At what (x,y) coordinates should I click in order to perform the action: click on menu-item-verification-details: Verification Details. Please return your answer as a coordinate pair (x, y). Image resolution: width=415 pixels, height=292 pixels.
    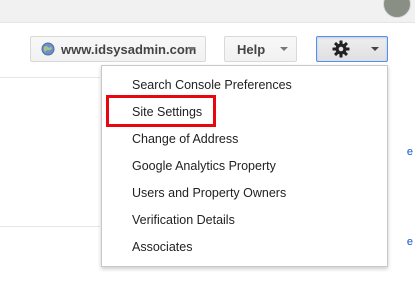
    Looking at the image, I should click on (244, 220).